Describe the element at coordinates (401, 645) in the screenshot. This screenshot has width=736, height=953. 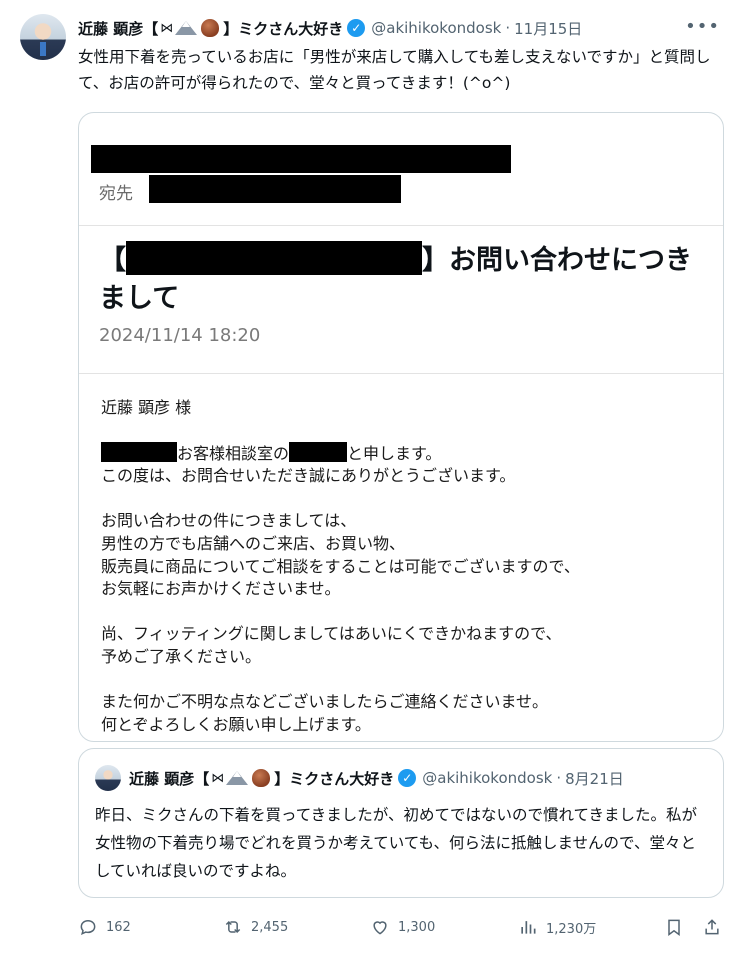
I see `email-paragraph-3: 尚、フィッティングに関しましてはあいにくできかねますので、 予めご了承ください。` at that location.